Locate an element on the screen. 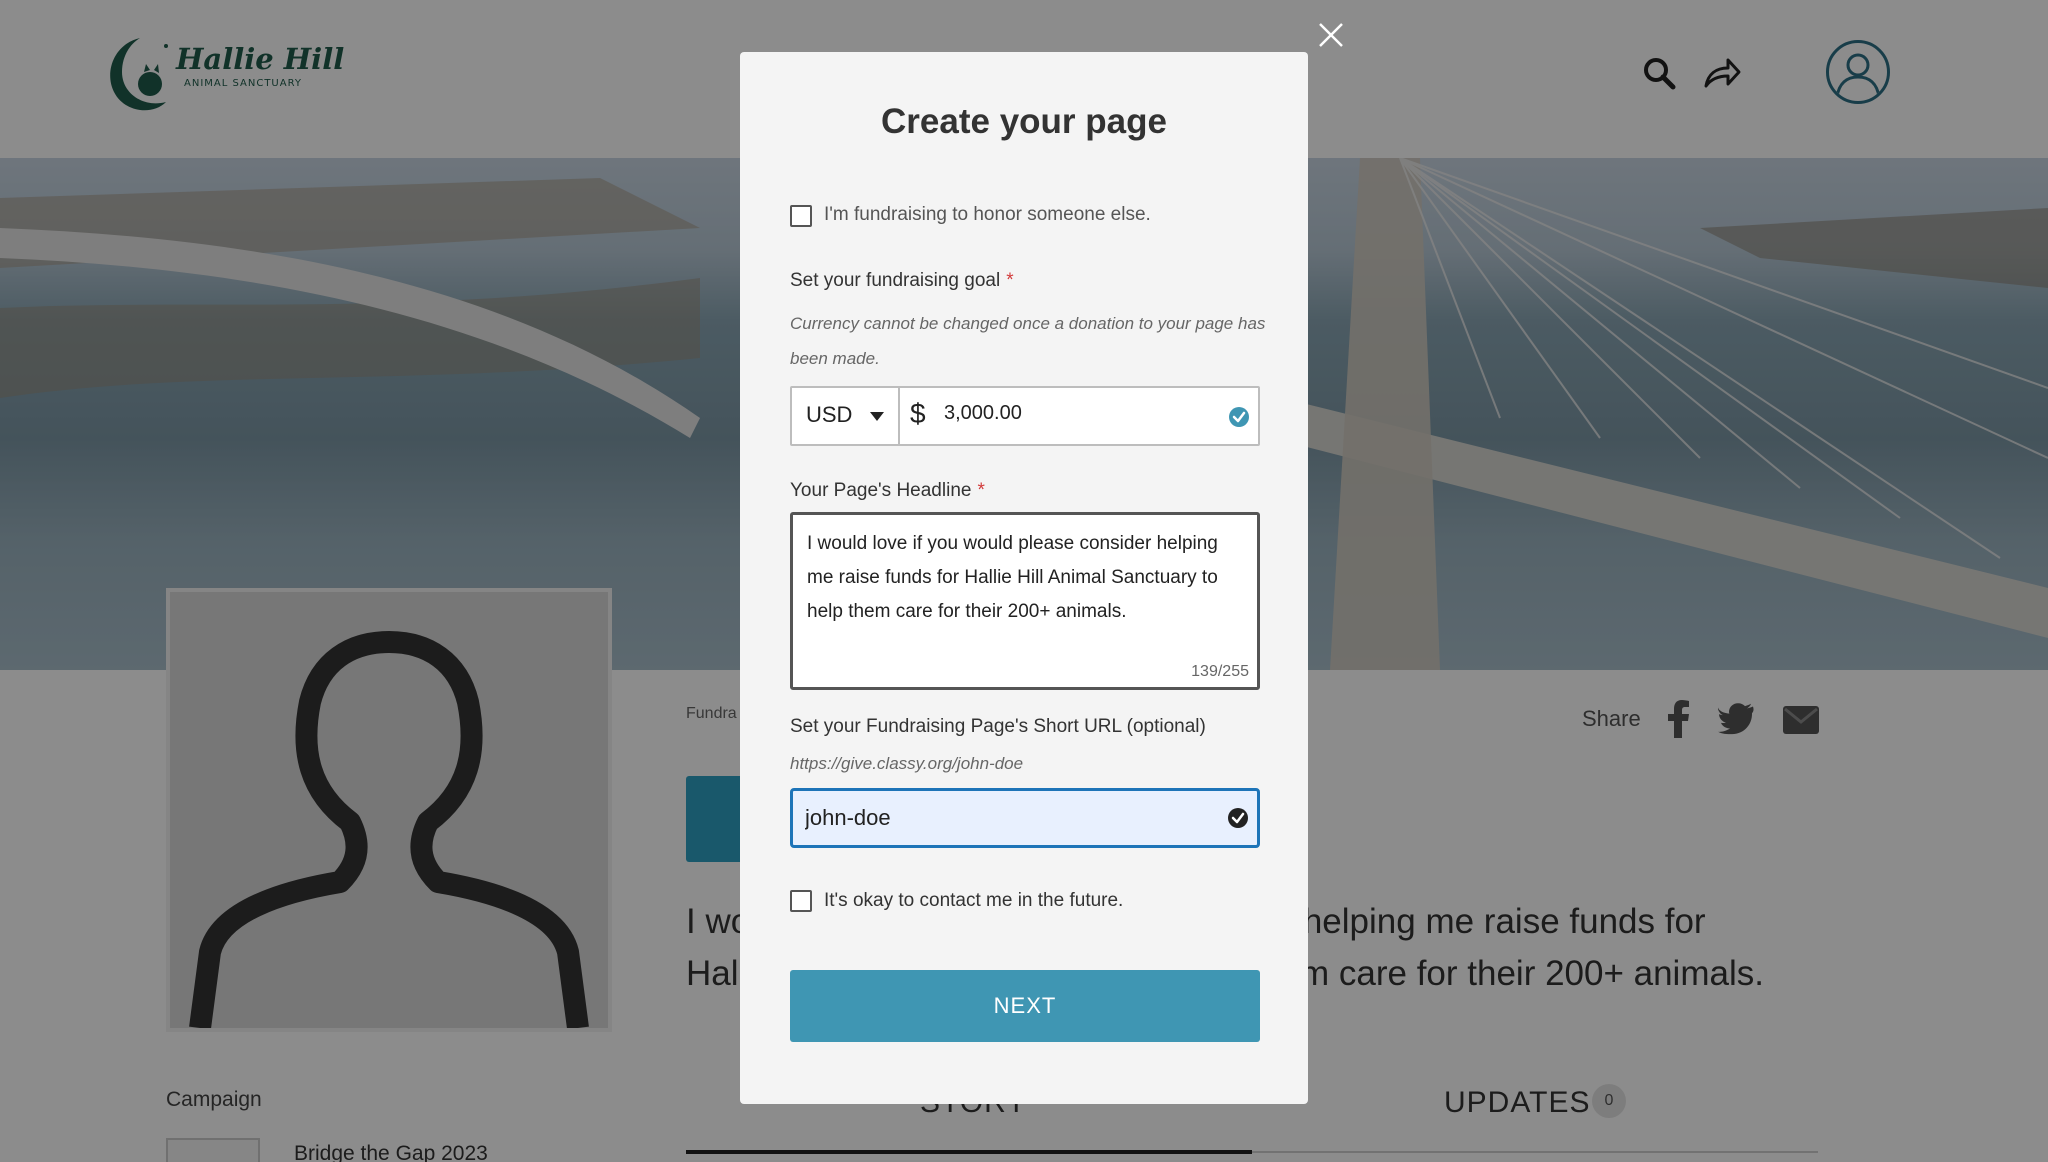  currency-select: USD is located at coordinates (846, 416).